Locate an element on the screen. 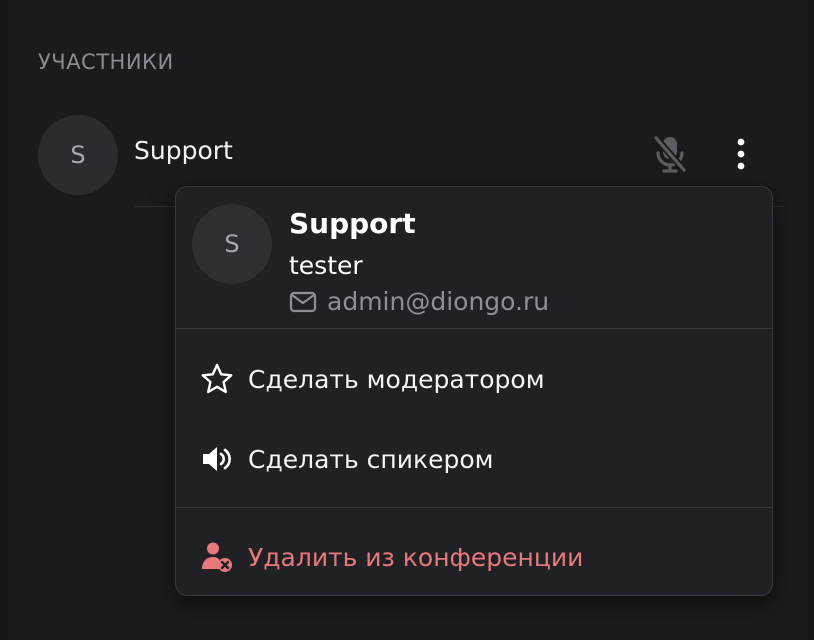 This screenshot has width=814, height=640. remove-from-conference-menu-item: Удалить из конференции is located at coordinates (474, 557).